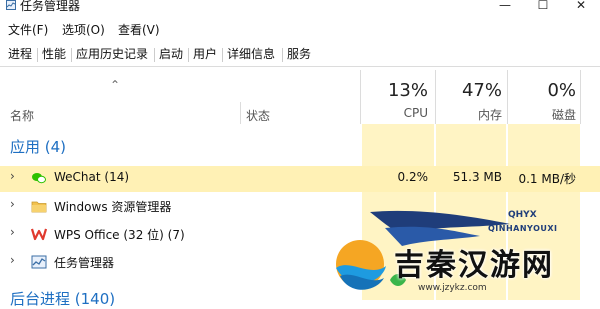 Image resolution: width=600 pixels, height=309 pixels. I want to click on process-disk: 0.1 MB/秒, so click(547, 179).